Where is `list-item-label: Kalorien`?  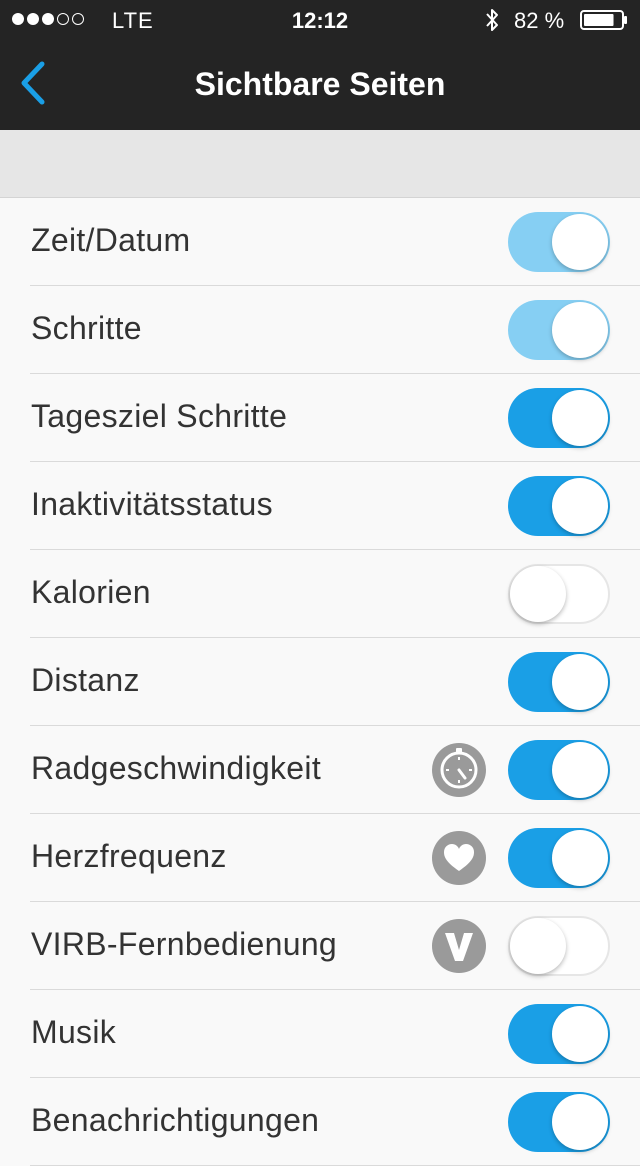
list-item-label: Kalorien is located at coordinates (91, 592).